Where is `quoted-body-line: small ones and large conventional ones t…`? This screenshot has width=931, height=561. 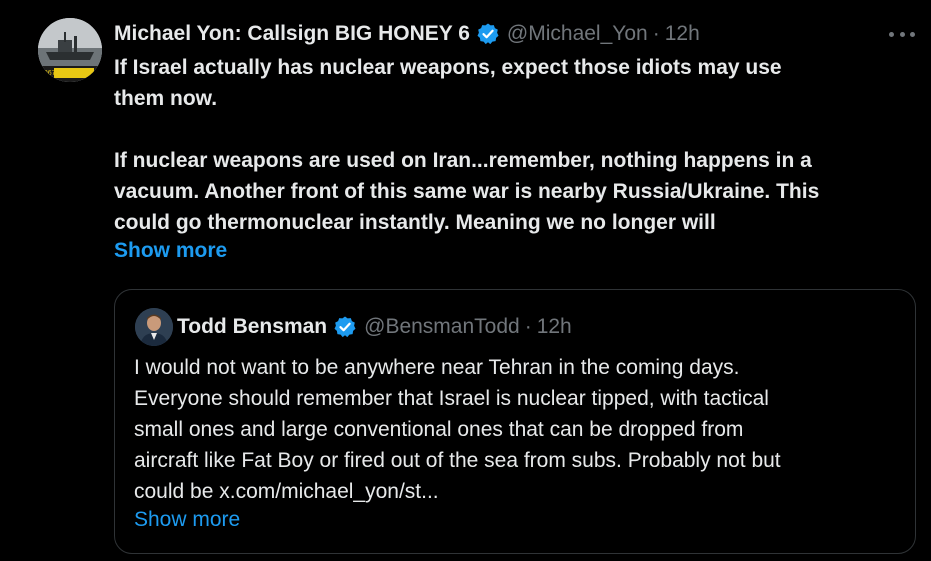 quoted-body-line: small ones and large conventional ones t… is located at coordinates (439, 429).